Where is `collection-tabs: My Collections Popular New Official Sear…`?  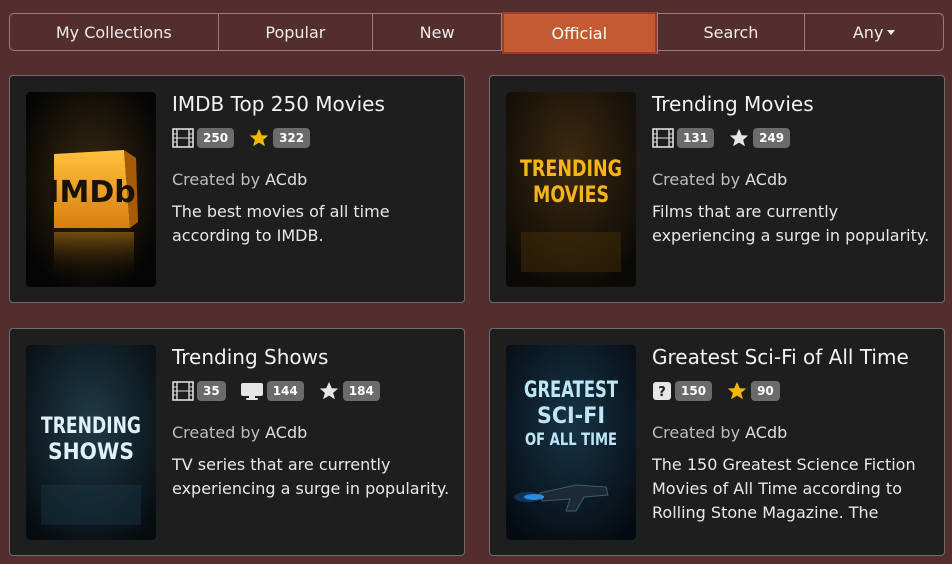 collection-tabs: My Collections Popular New Official Sear… is located at coordinates (476, 33).